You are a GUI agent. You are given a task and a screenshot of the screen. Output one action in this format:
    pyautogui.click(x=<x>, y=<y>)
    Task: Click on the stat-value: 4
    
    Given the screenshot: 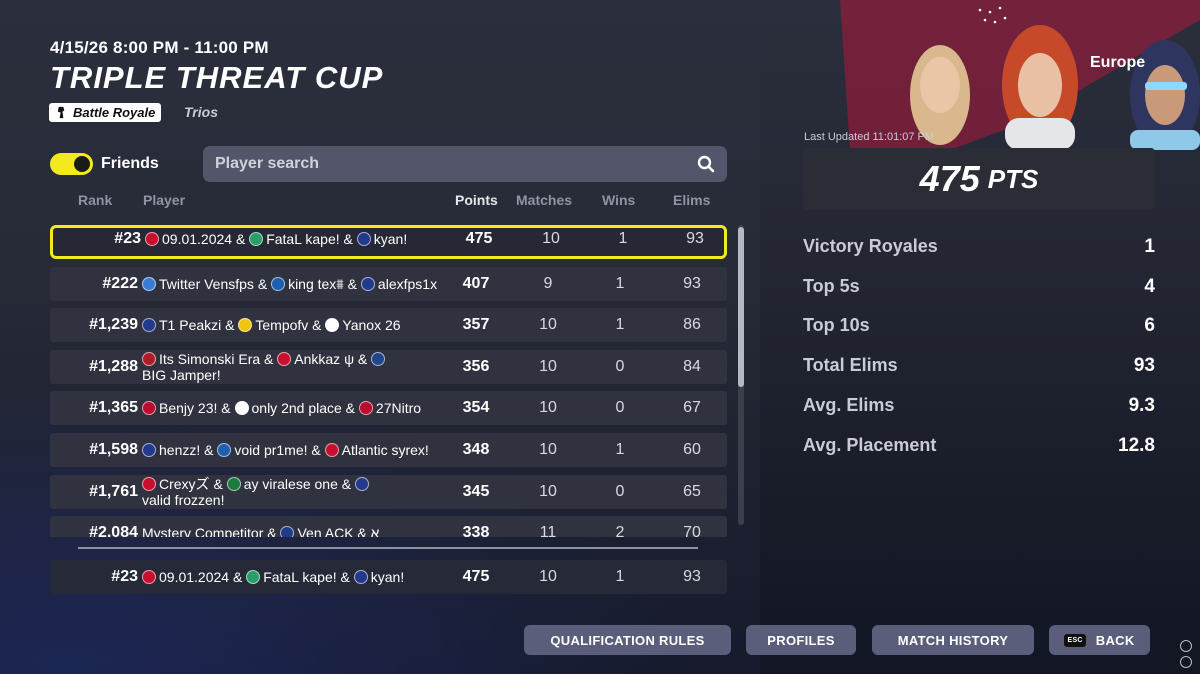 What is the action you would take?
    pyautogui.click(x=1149, y=286)
    